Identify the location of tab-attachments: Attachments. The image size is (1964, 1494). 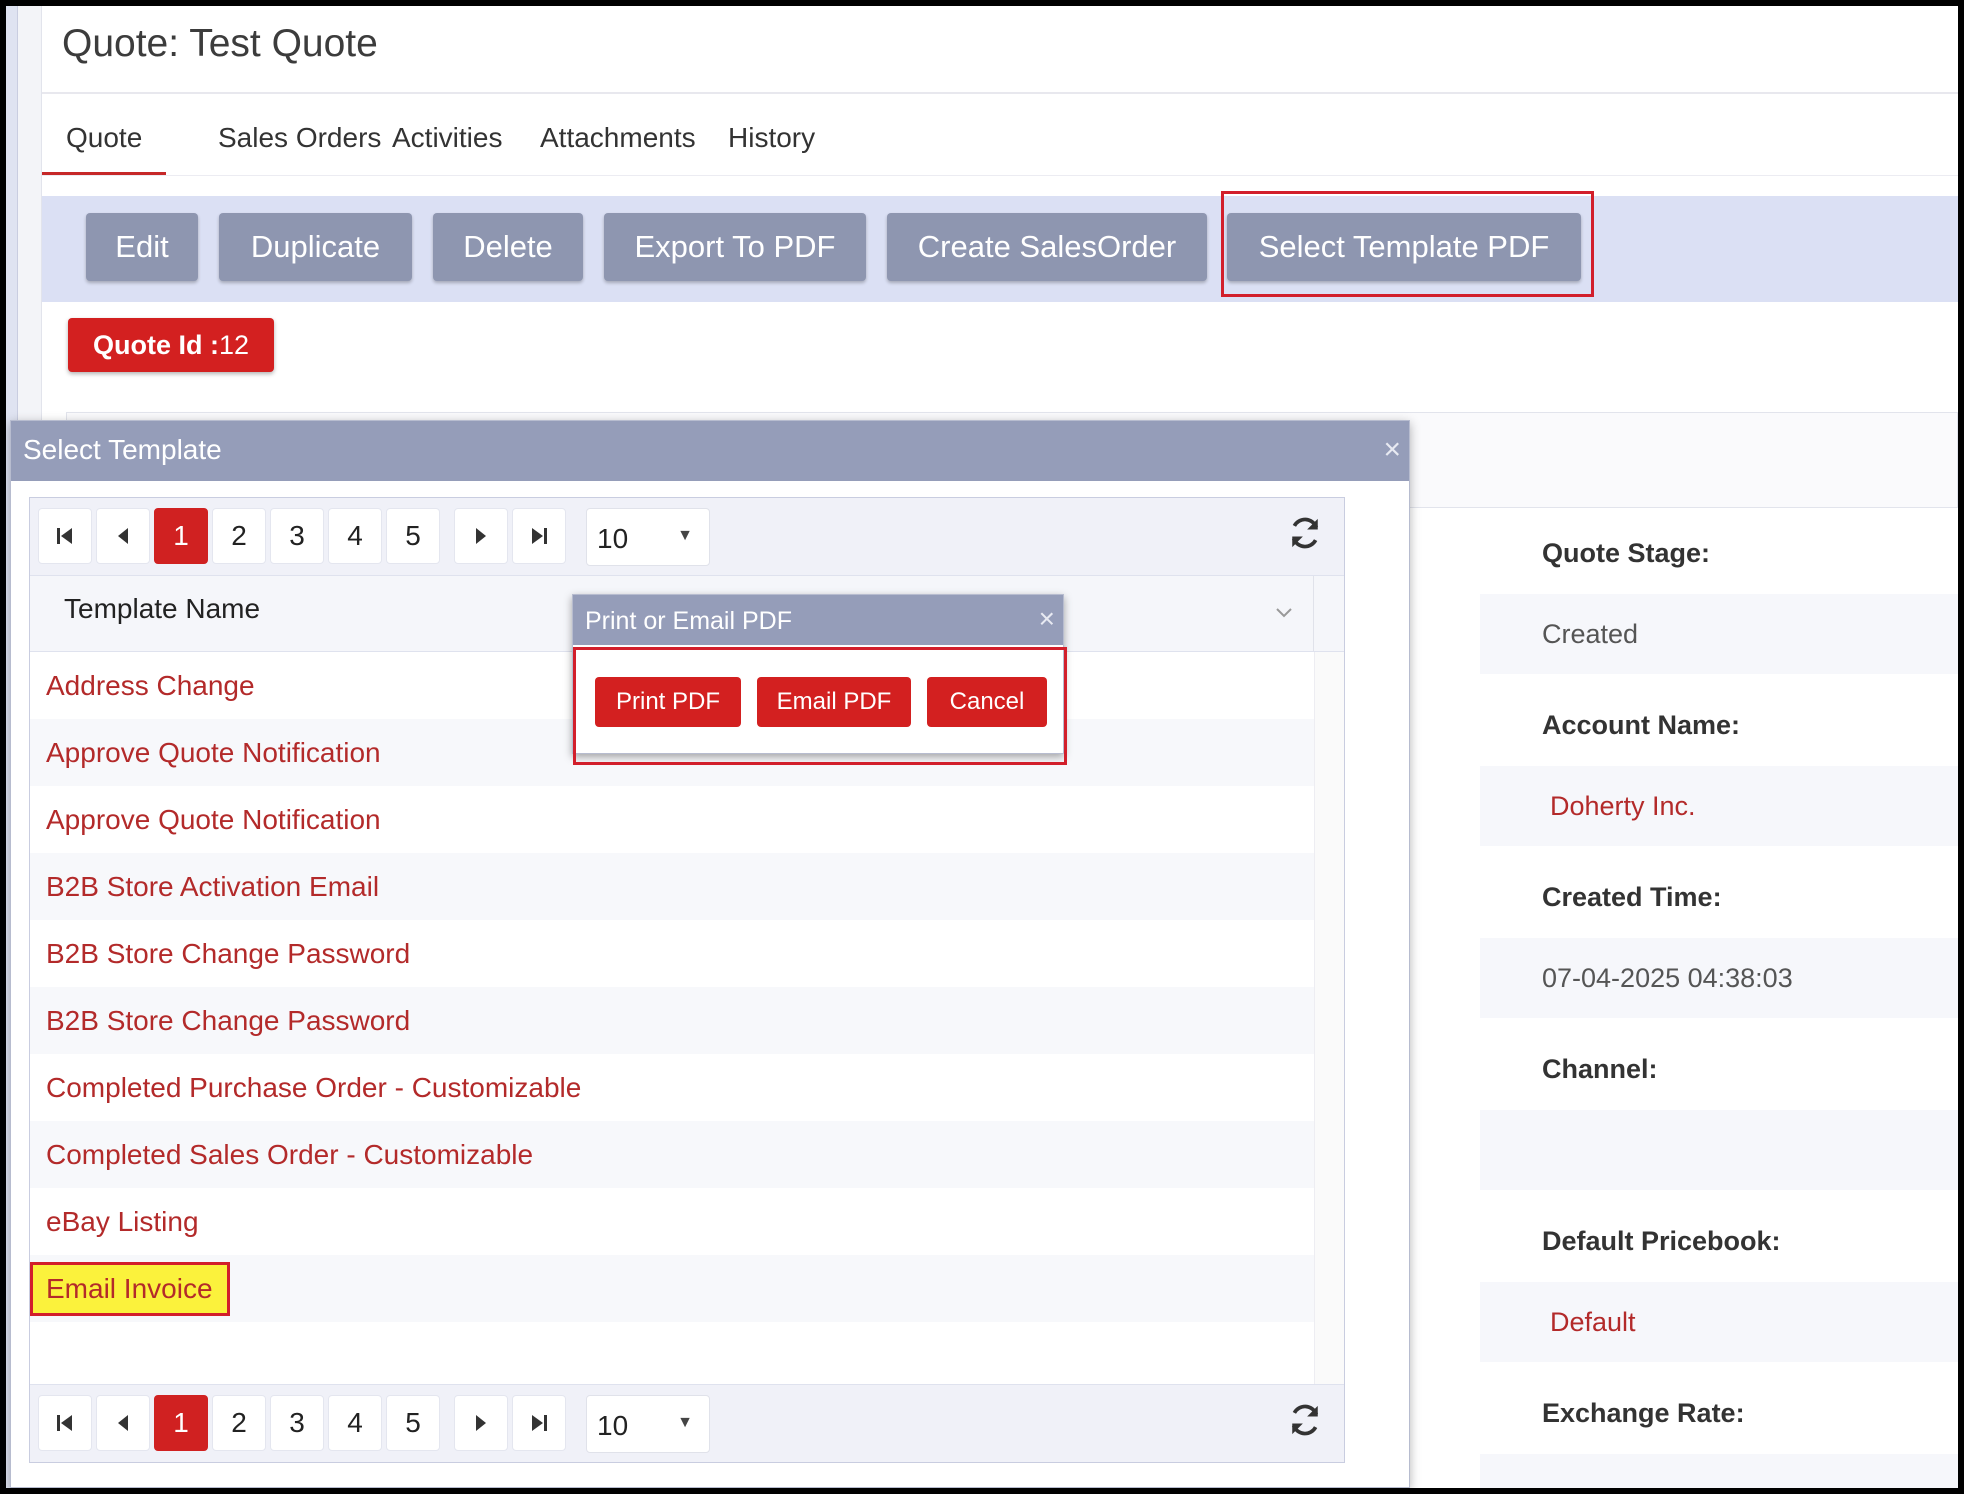
(618, 145).